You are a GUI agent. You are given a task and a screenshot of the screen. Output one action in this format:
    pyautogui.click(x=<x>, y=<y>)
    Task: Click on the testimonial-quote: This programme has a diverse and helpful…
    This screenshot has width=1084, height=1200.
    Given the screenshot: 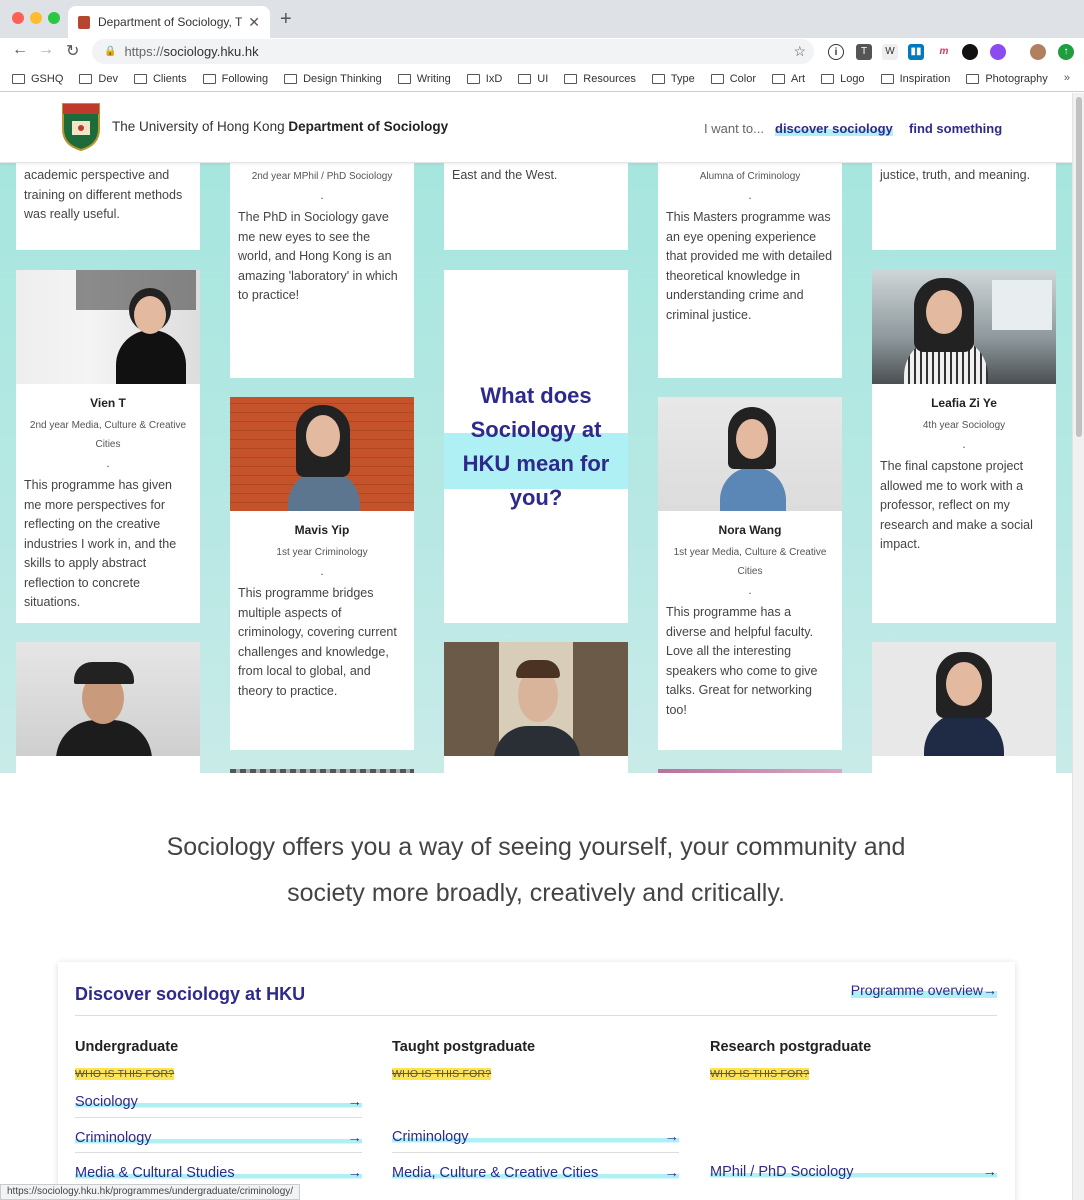 What is the action you would take?
    pyautogui.click(x=742, y=661)
    